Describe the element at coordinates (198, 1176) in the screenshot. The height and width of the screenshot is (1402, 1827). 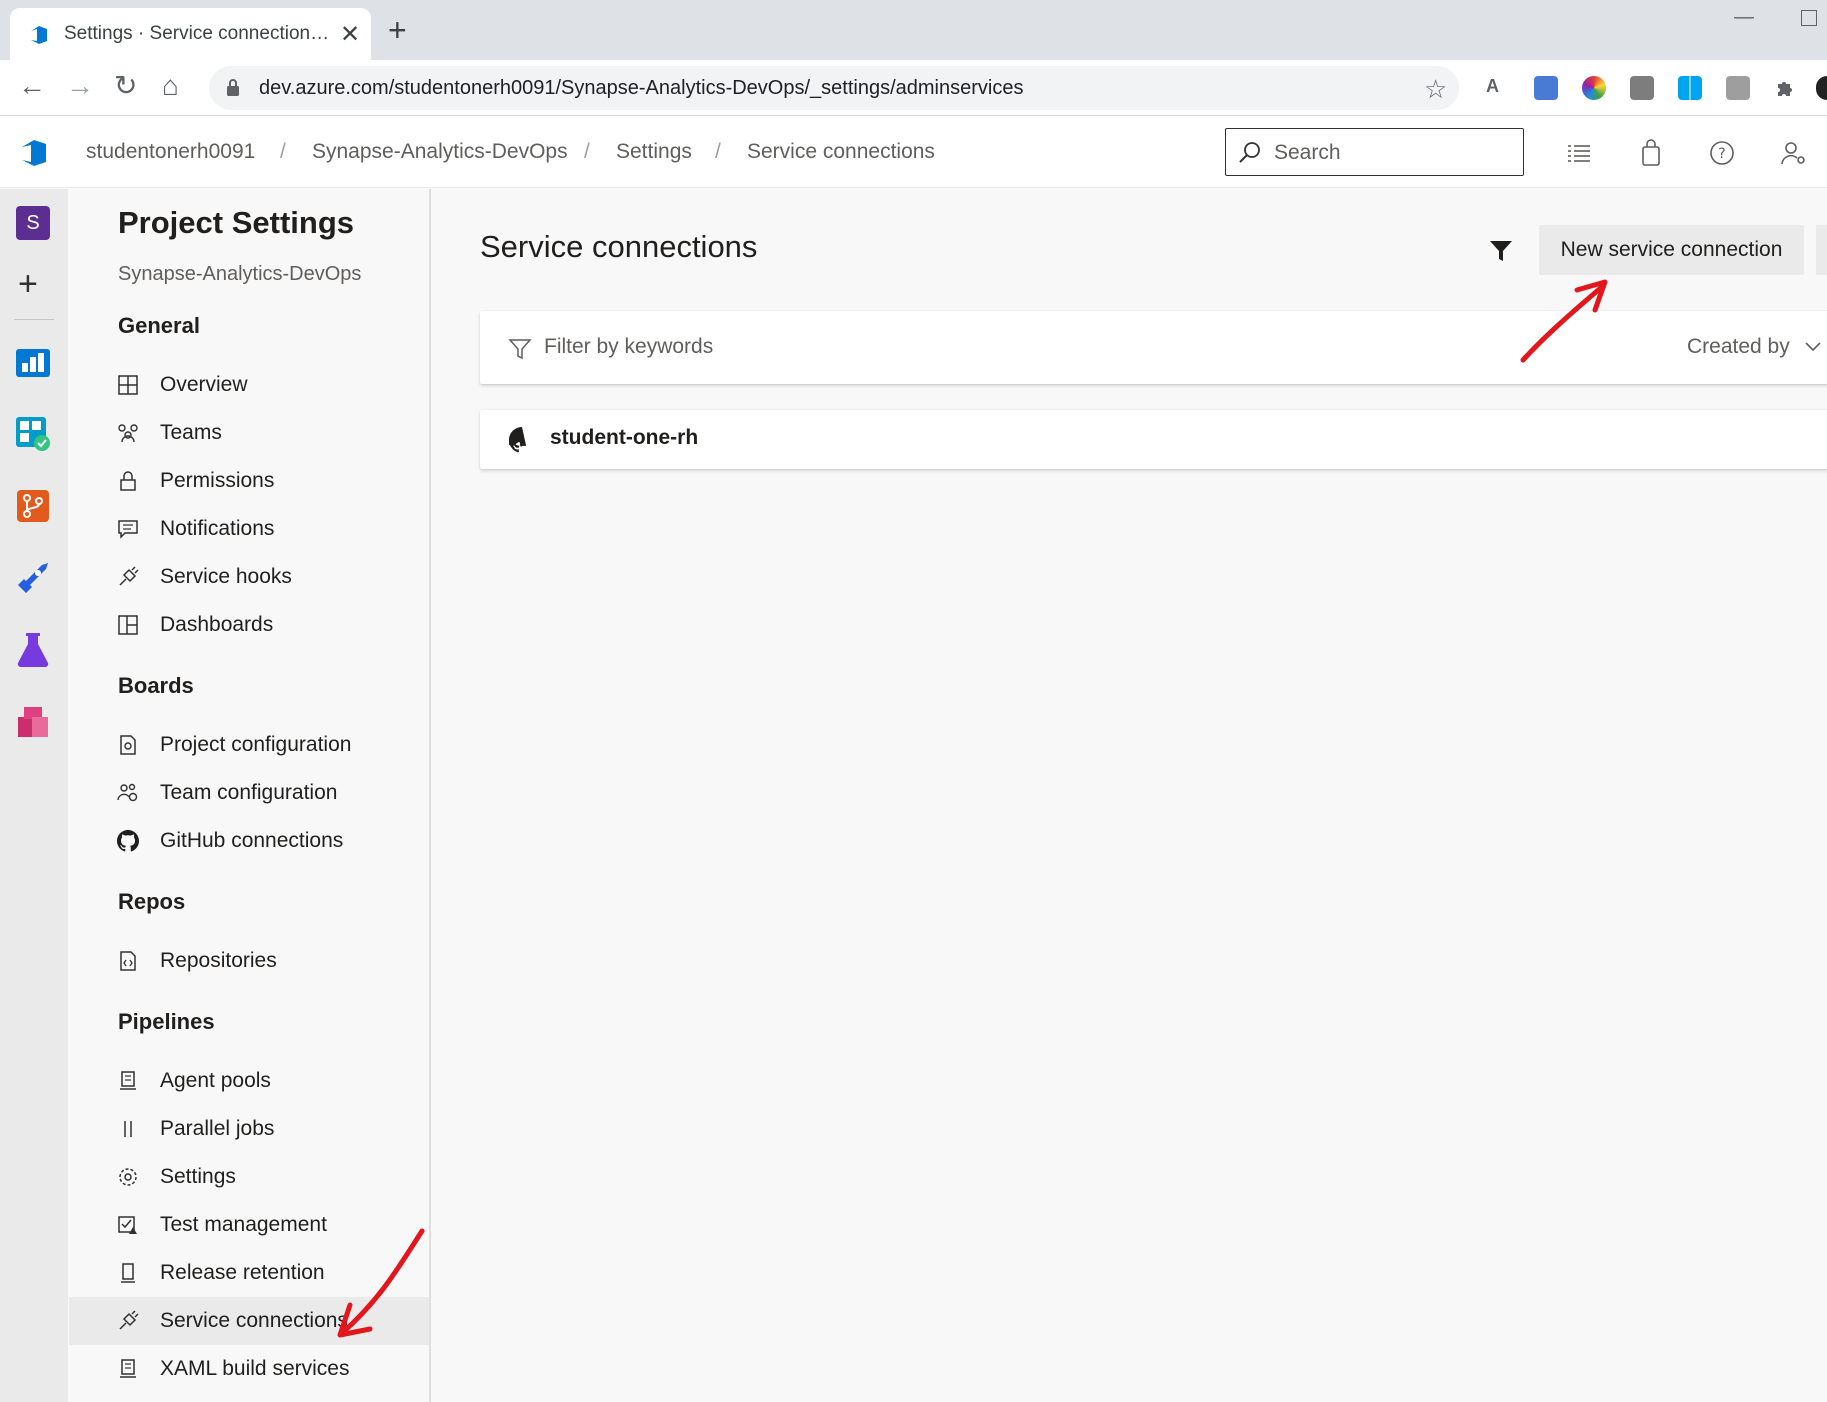
I see `sidebar-item-label: Settings` at that location.